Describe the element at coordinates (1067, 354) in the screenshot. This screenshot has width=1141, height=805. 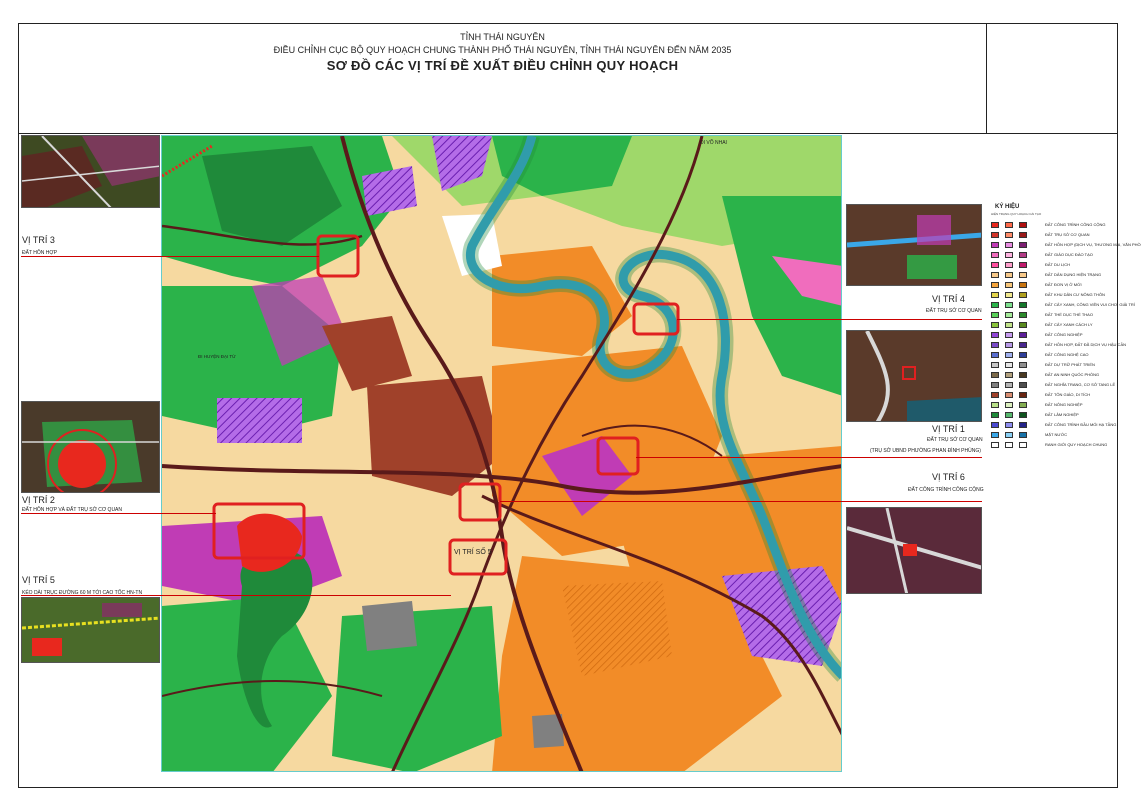
I see `legend-label: ĐẤT CÔNG NGHỆ CAO` at that location.